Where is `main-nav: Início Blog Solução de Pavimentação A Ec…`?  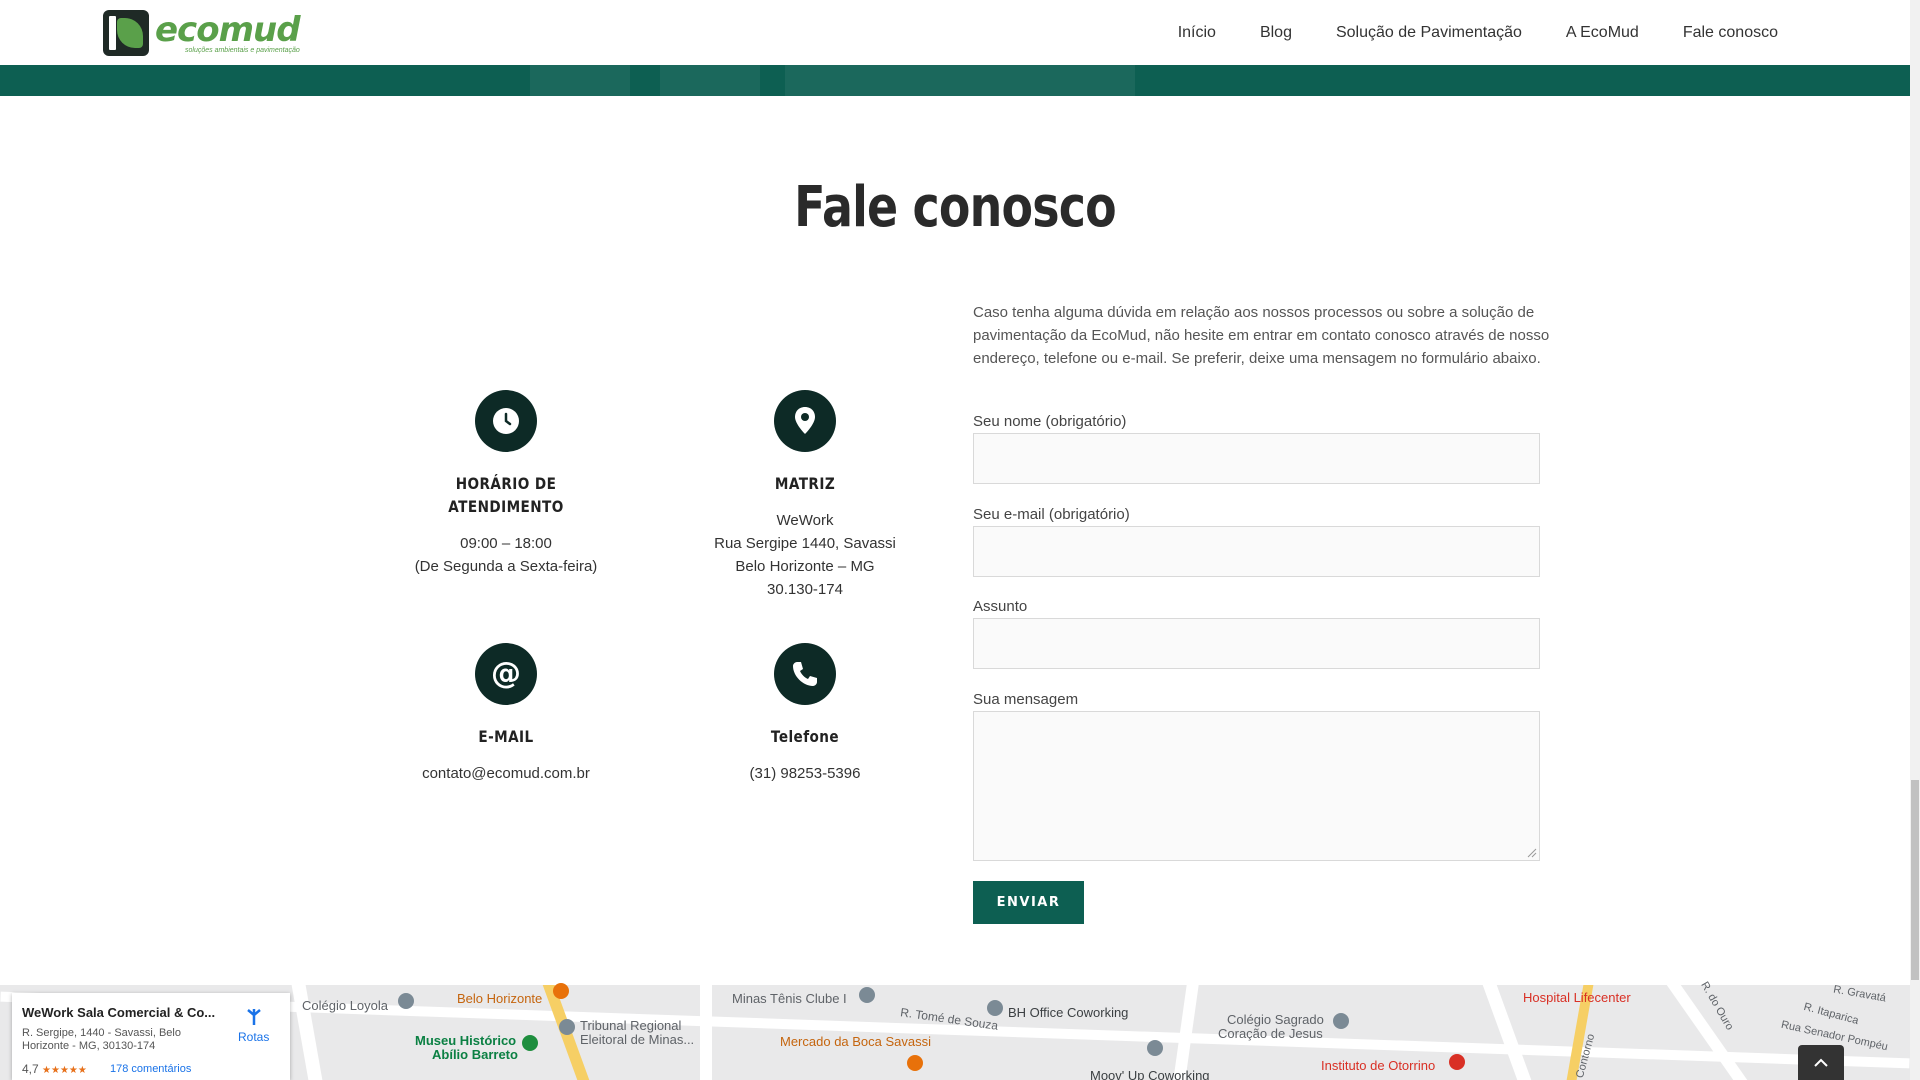
main-nav: Início Blog Solução de Pavimentação A Ec… is located at coordinates (1478, 32).